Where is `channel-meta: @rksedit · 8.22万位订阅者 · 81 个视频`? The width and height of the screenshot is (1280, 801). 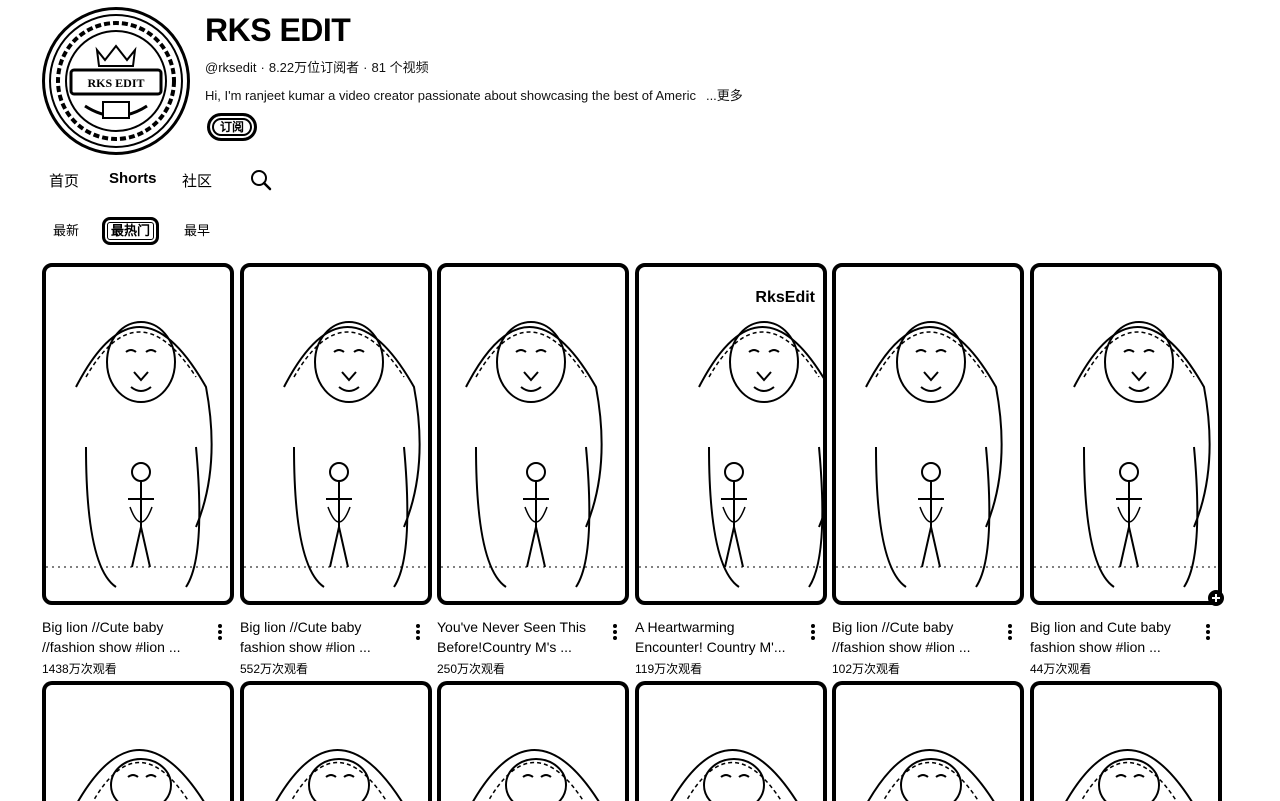
channel-meta: @rksedit · 8.22万位订阅者 · 81 个视频 is located at coordinates (317, 67).